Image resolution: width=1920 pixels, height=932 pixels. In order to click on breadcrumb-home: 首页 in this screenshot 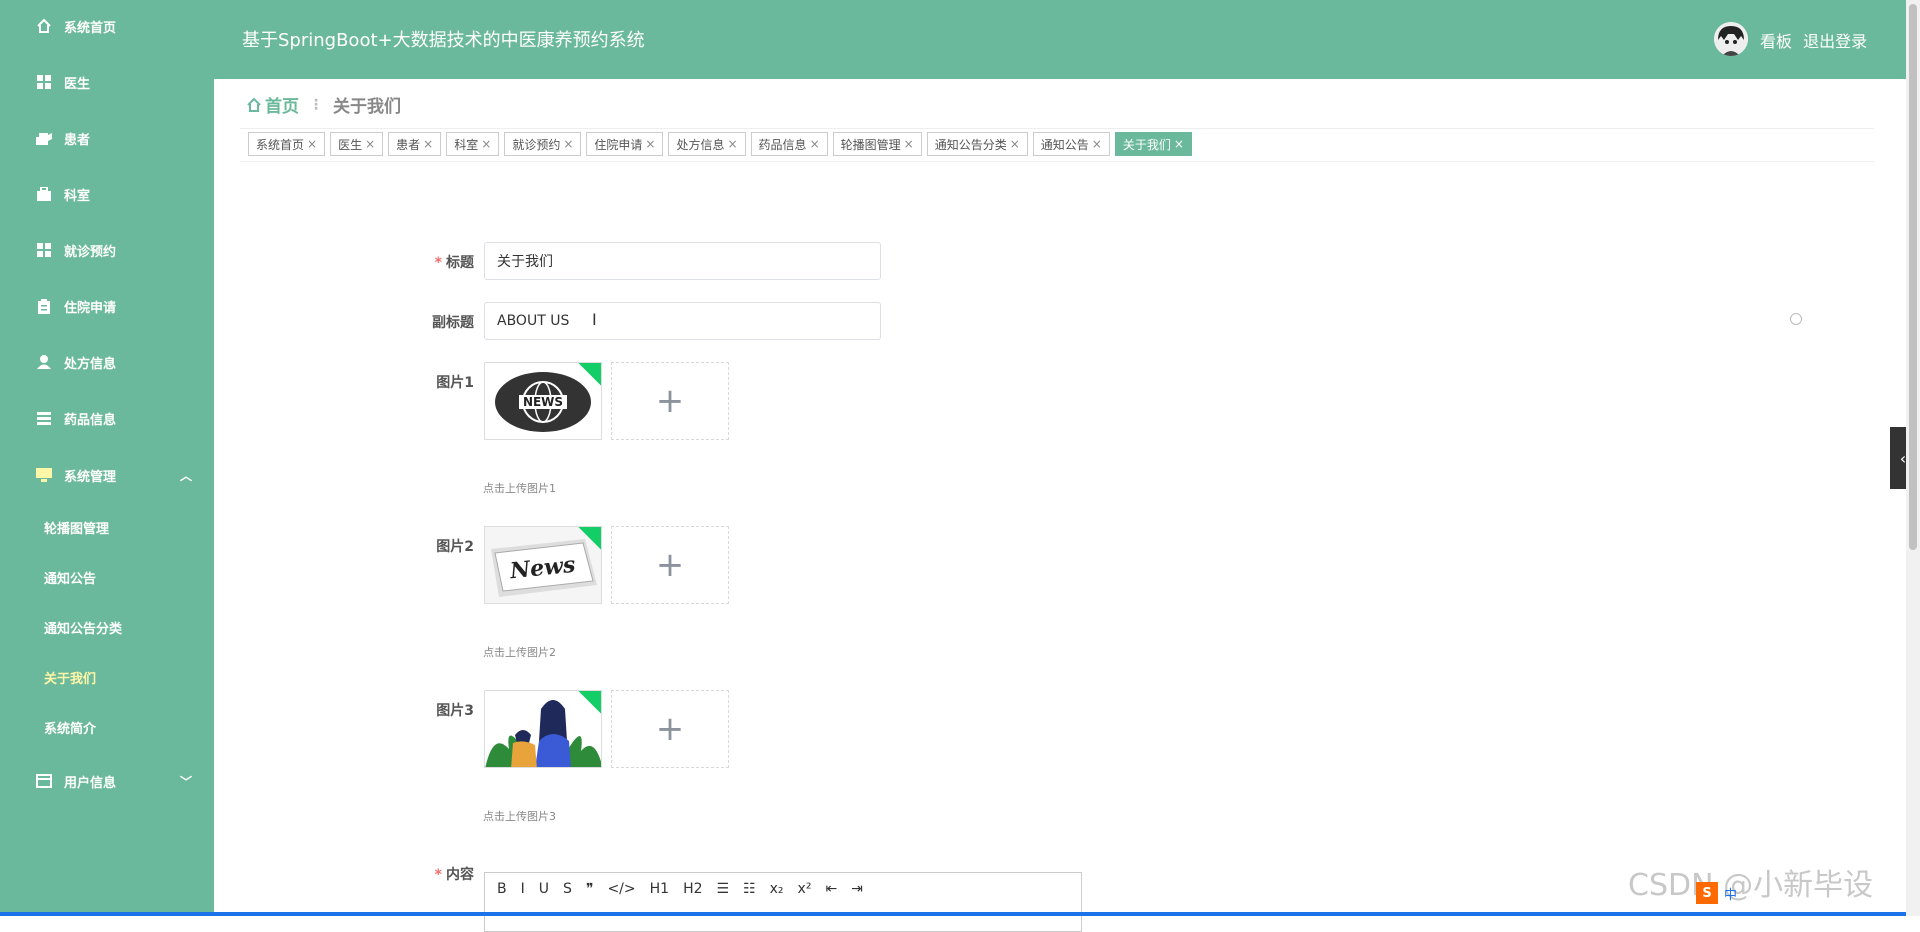, I will do `click(272, 104)`.